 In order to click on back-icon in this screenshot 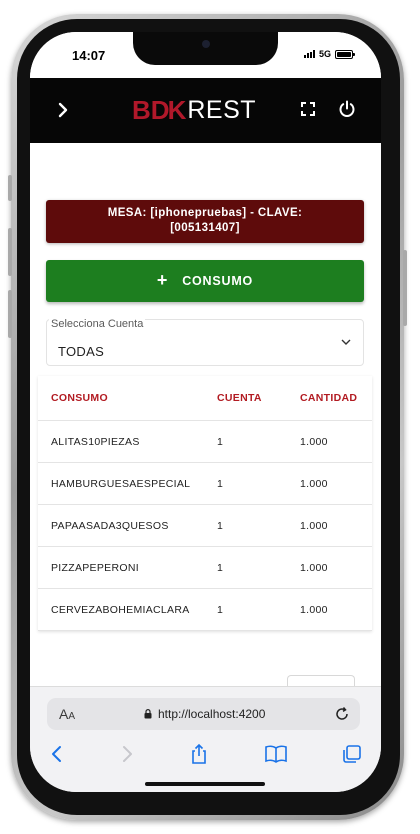, I will do `click(57, 754)`.